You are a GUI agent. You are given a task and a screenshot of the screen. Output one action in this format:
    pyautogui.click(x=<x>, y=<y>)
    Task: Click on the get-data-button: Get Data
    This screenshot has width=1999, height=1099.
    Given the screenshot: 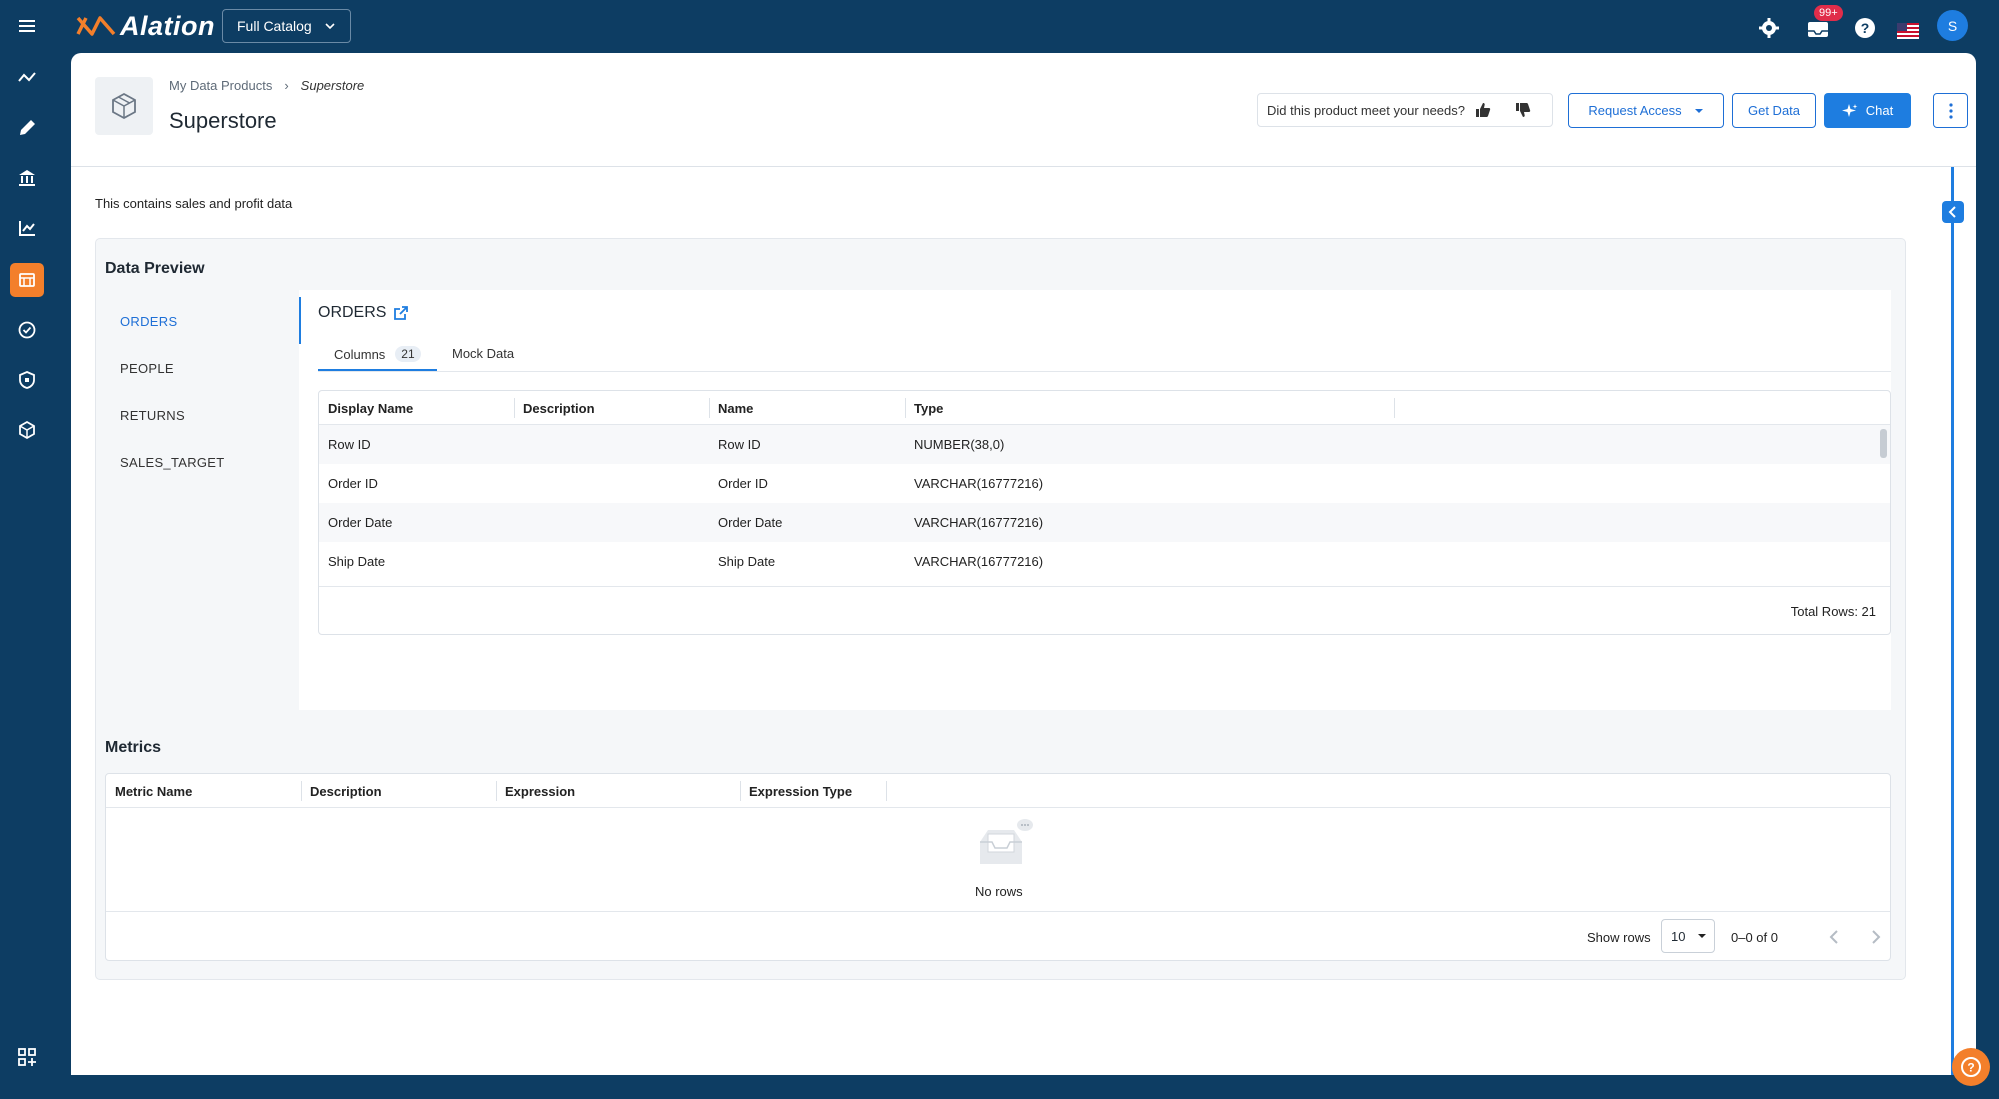 What is the action you would take?
    pyautogui.click(x=1774, y=110)
    